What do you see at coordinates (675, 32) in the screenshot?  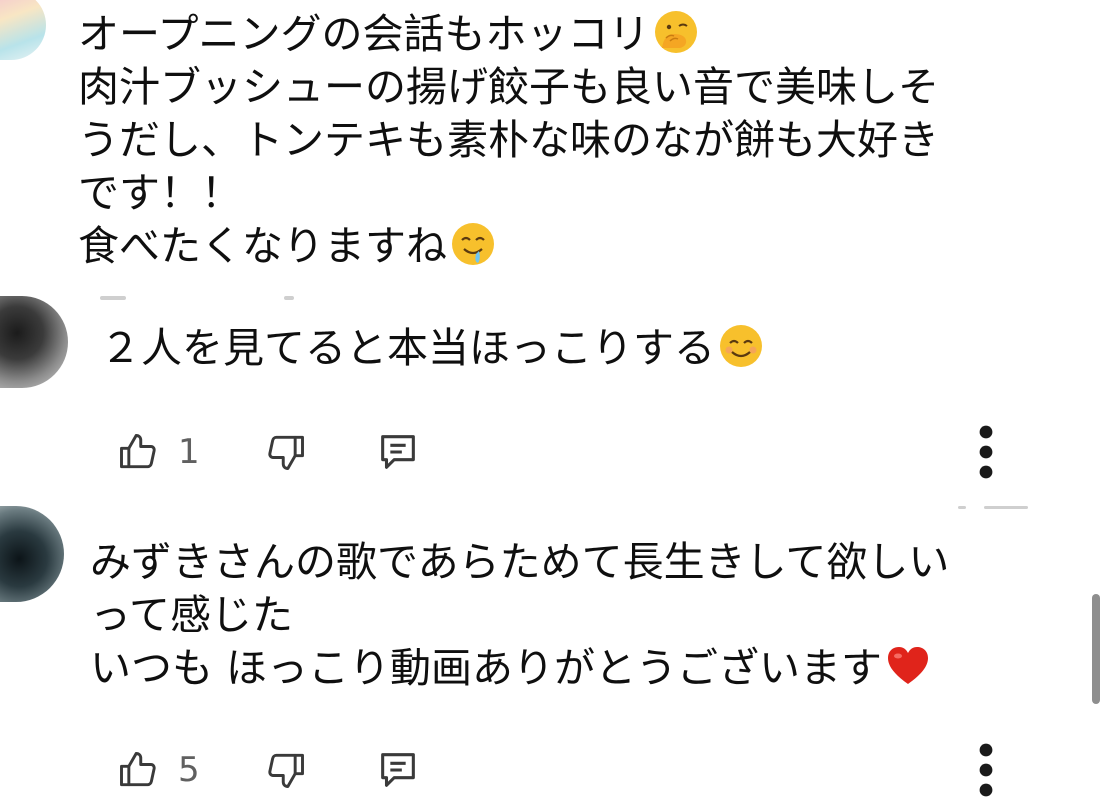 I see `hand-over-mouth-emoji` at bounding box center [675, 32].